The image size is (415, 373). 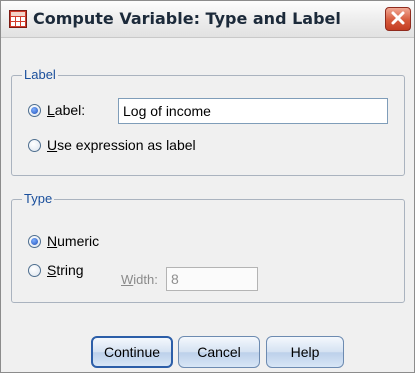 I want to click on window-title: Compute Variable: Type and Label, so click(x=187, y=18).